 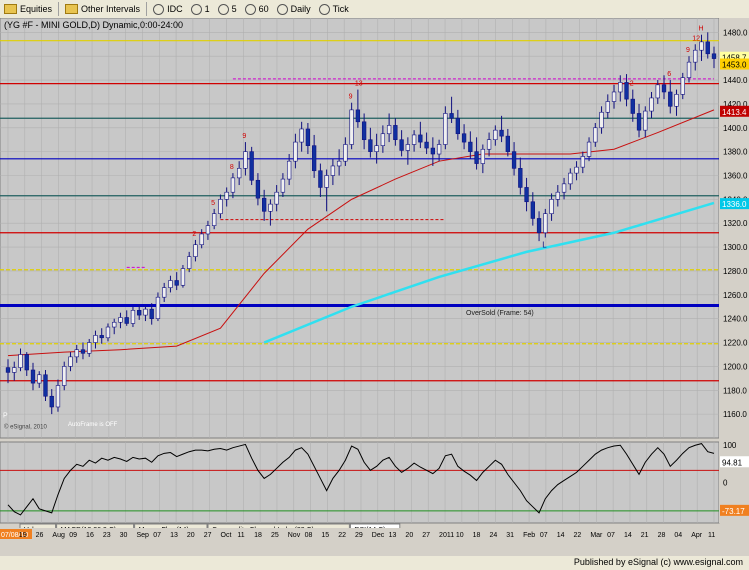 I want to click on date-label: 28, so click(x=662, y=535).